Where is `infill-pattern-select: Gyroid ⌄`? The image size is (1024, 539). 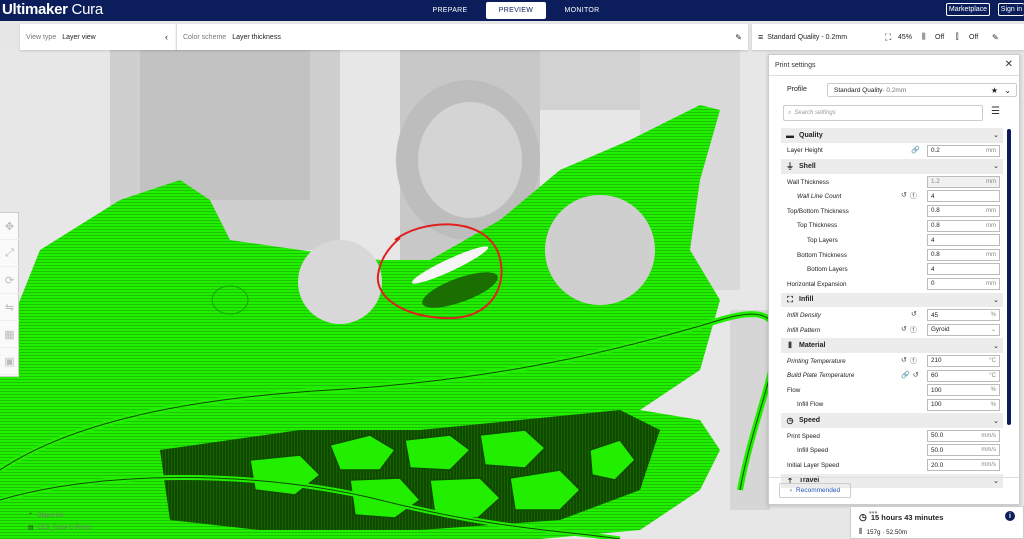
infill-pattern-select: Gyroid ⌄ is located at coordinates (963, 329).